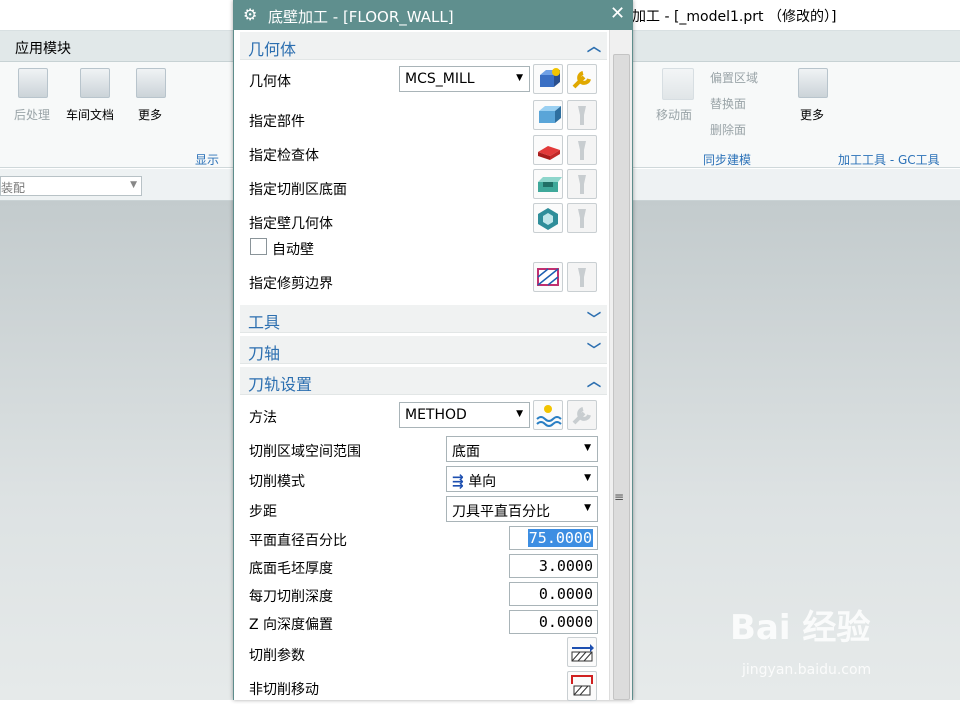 The width and height of the screenshot is (960, 704). Describe the element at coordinates (423, 319) in the screenshot. I see `section-tool: 工具 ﹀` at that location.